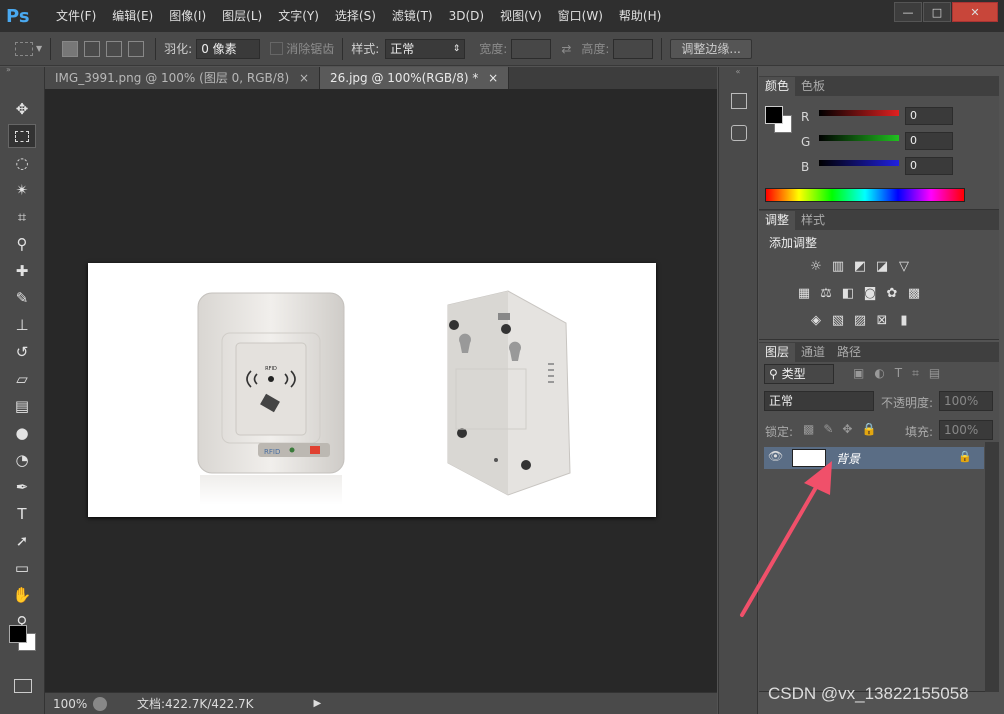 The width and height of the screenshot is (1004, 714). I want to click on zoom-level: 100%, so click(73, 704).